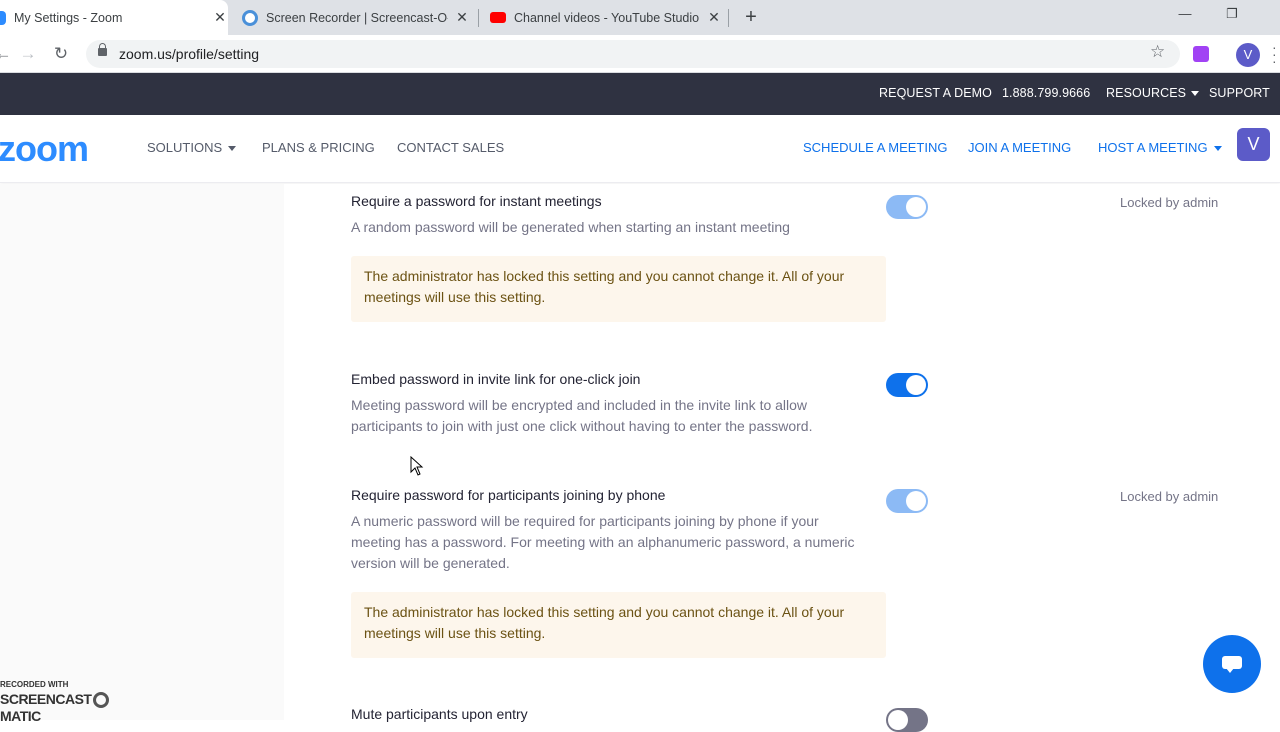 This screenshot has width=1280, height=732. I want to click on tab-title: Channel videos - YouTube Studio, so click(607, 17).